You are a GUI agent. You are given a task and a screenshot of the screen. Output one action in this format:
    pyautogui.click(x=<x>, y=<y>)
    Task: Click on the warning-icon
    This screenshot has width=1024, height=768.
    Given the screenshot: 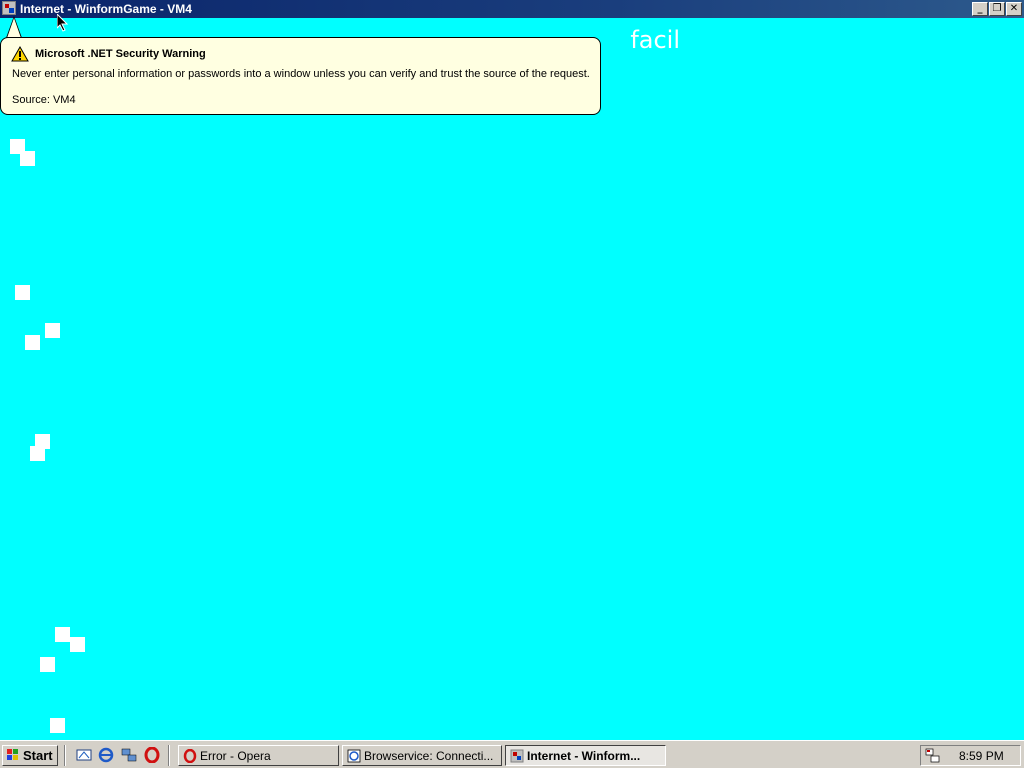 What is the action you would take?
    pyautogui.click(x=20, y=54)
    